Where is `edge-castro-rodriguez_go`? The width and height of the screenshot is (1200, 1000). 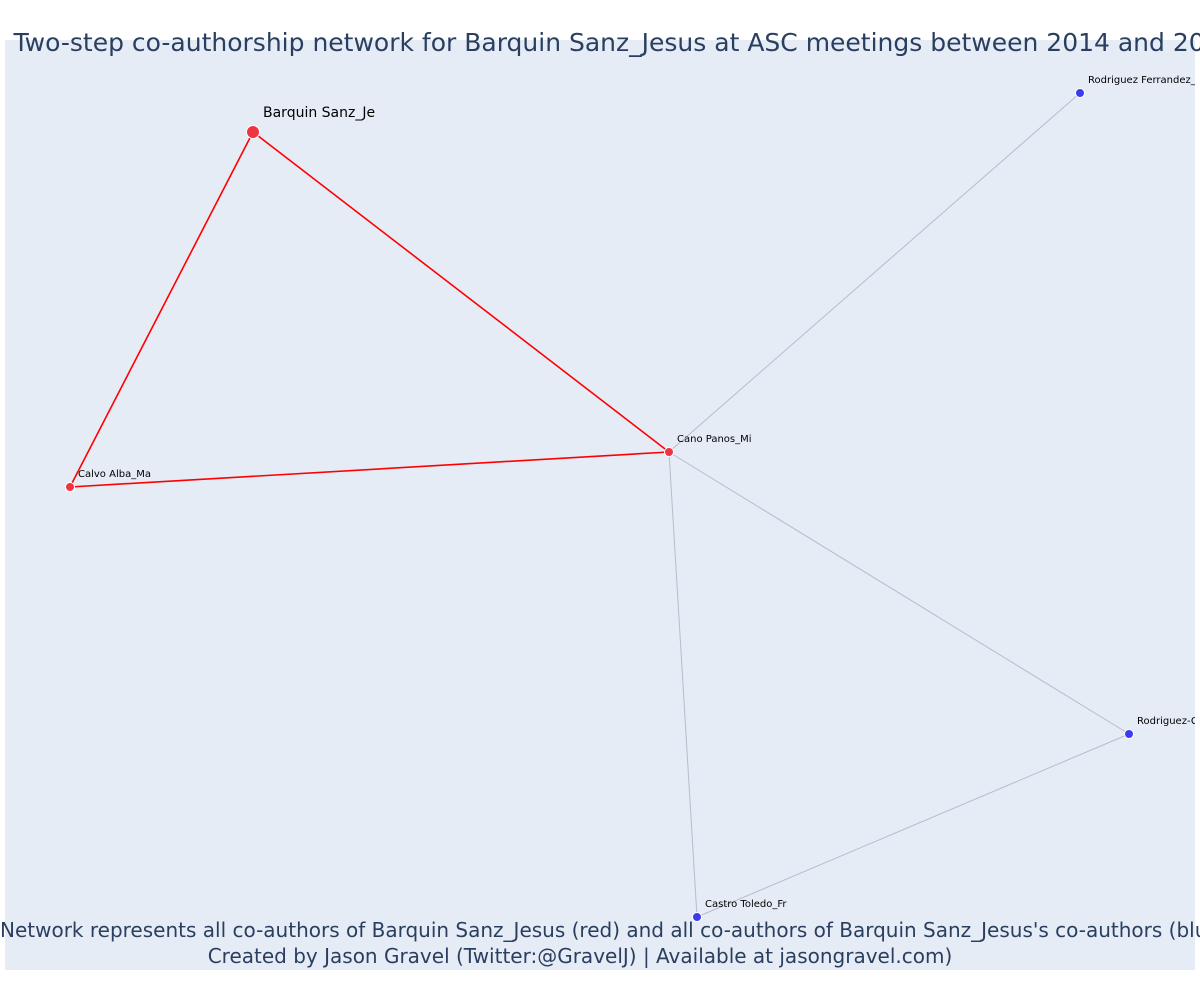
edge-castro-rodriguez_go is located at coordinates (913, 825).